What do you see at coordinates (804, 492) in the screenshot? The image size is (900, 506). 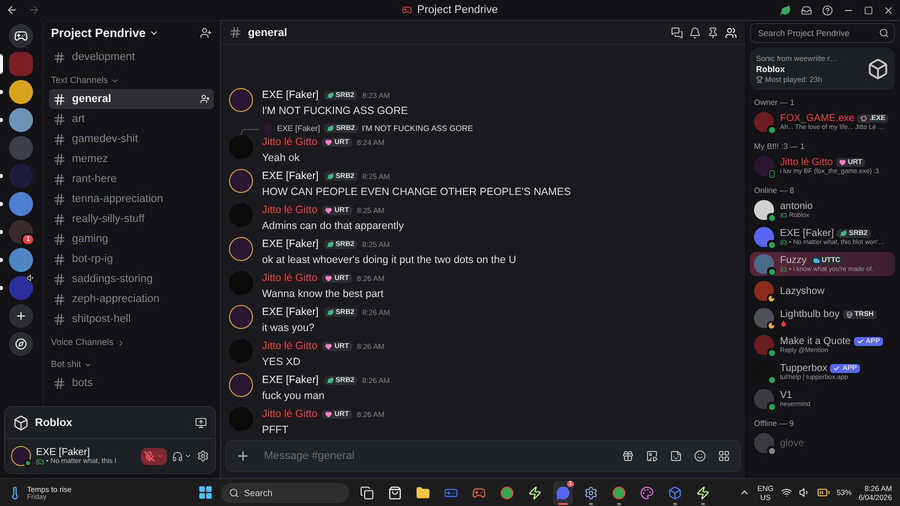 I see `volume-icon` at bounding box center [804, 492].